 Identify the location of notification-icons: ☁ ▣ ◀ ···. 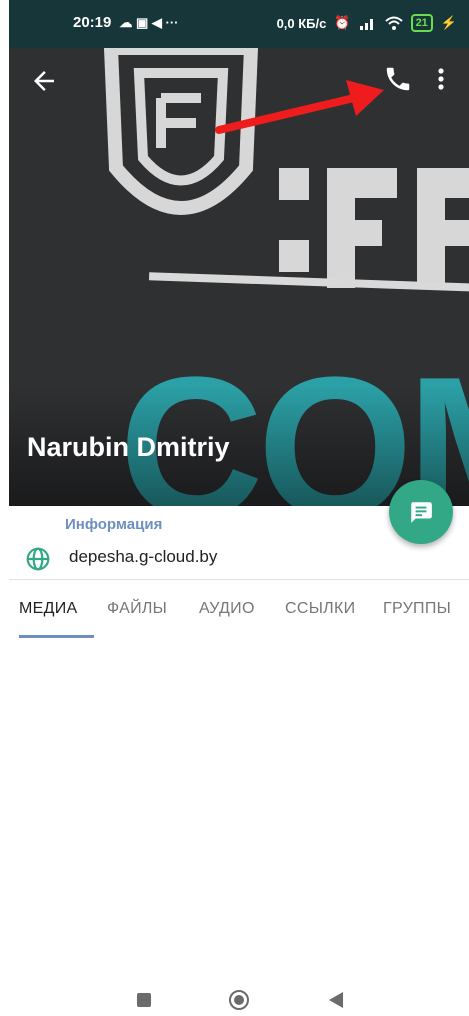
(149, 22).